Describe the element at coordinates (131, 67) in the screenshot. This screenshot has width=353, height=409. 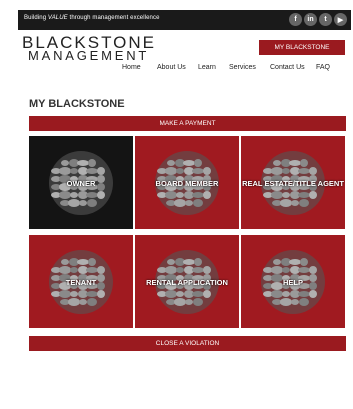
I see `nav-home: Home` at that location.